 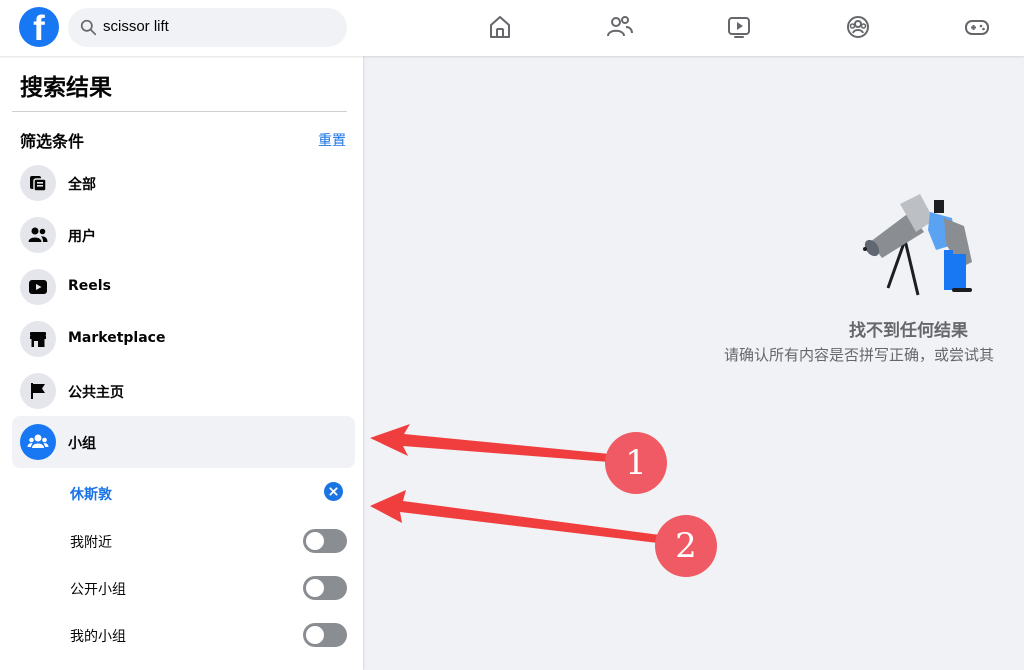 I want to click on annotation-badge-1: 1, so click(x=636, y=463).